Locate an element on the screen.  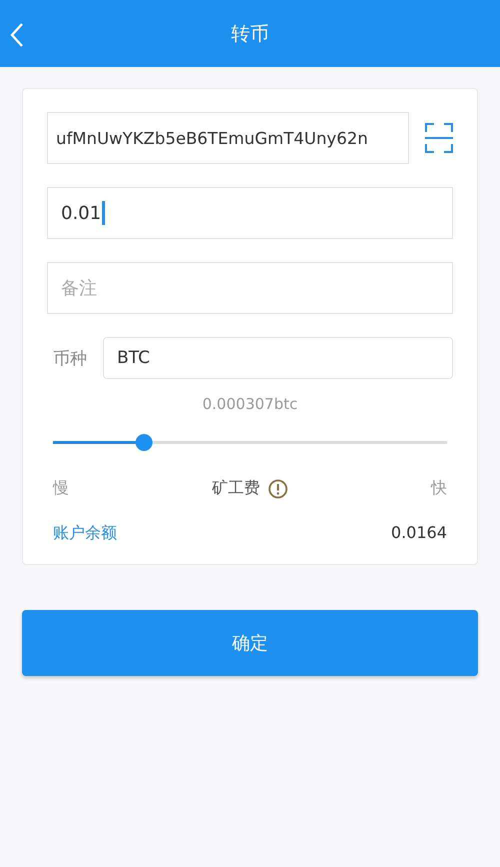
scan-icon is located at coordinates (439, 138).